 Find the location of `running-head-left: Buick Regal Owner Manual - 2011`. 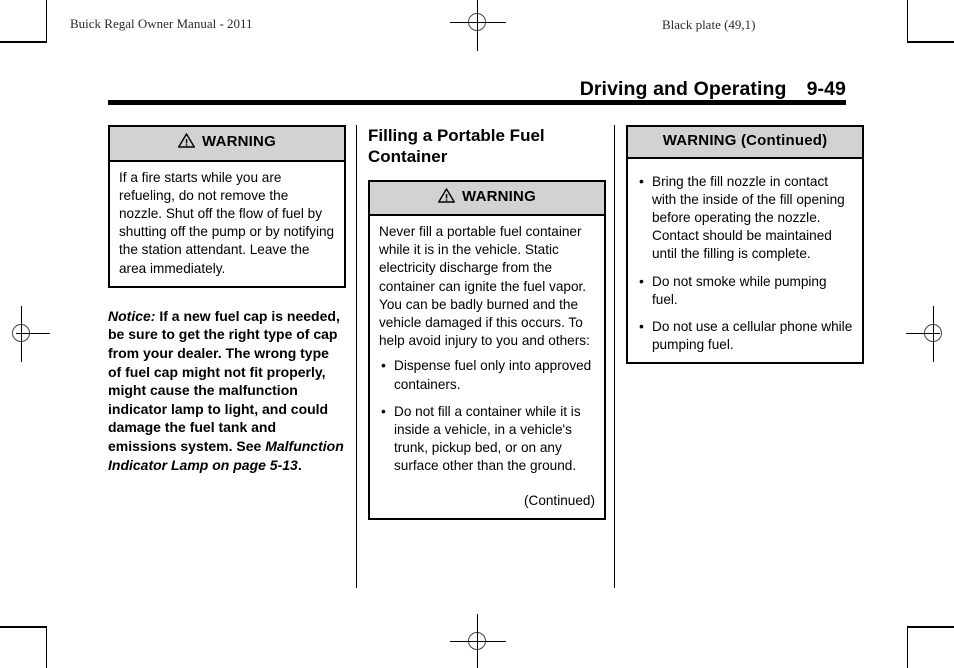

running-head-left: Buick Regal Owner Manual - 2011 is located at coordinates (161, 23).